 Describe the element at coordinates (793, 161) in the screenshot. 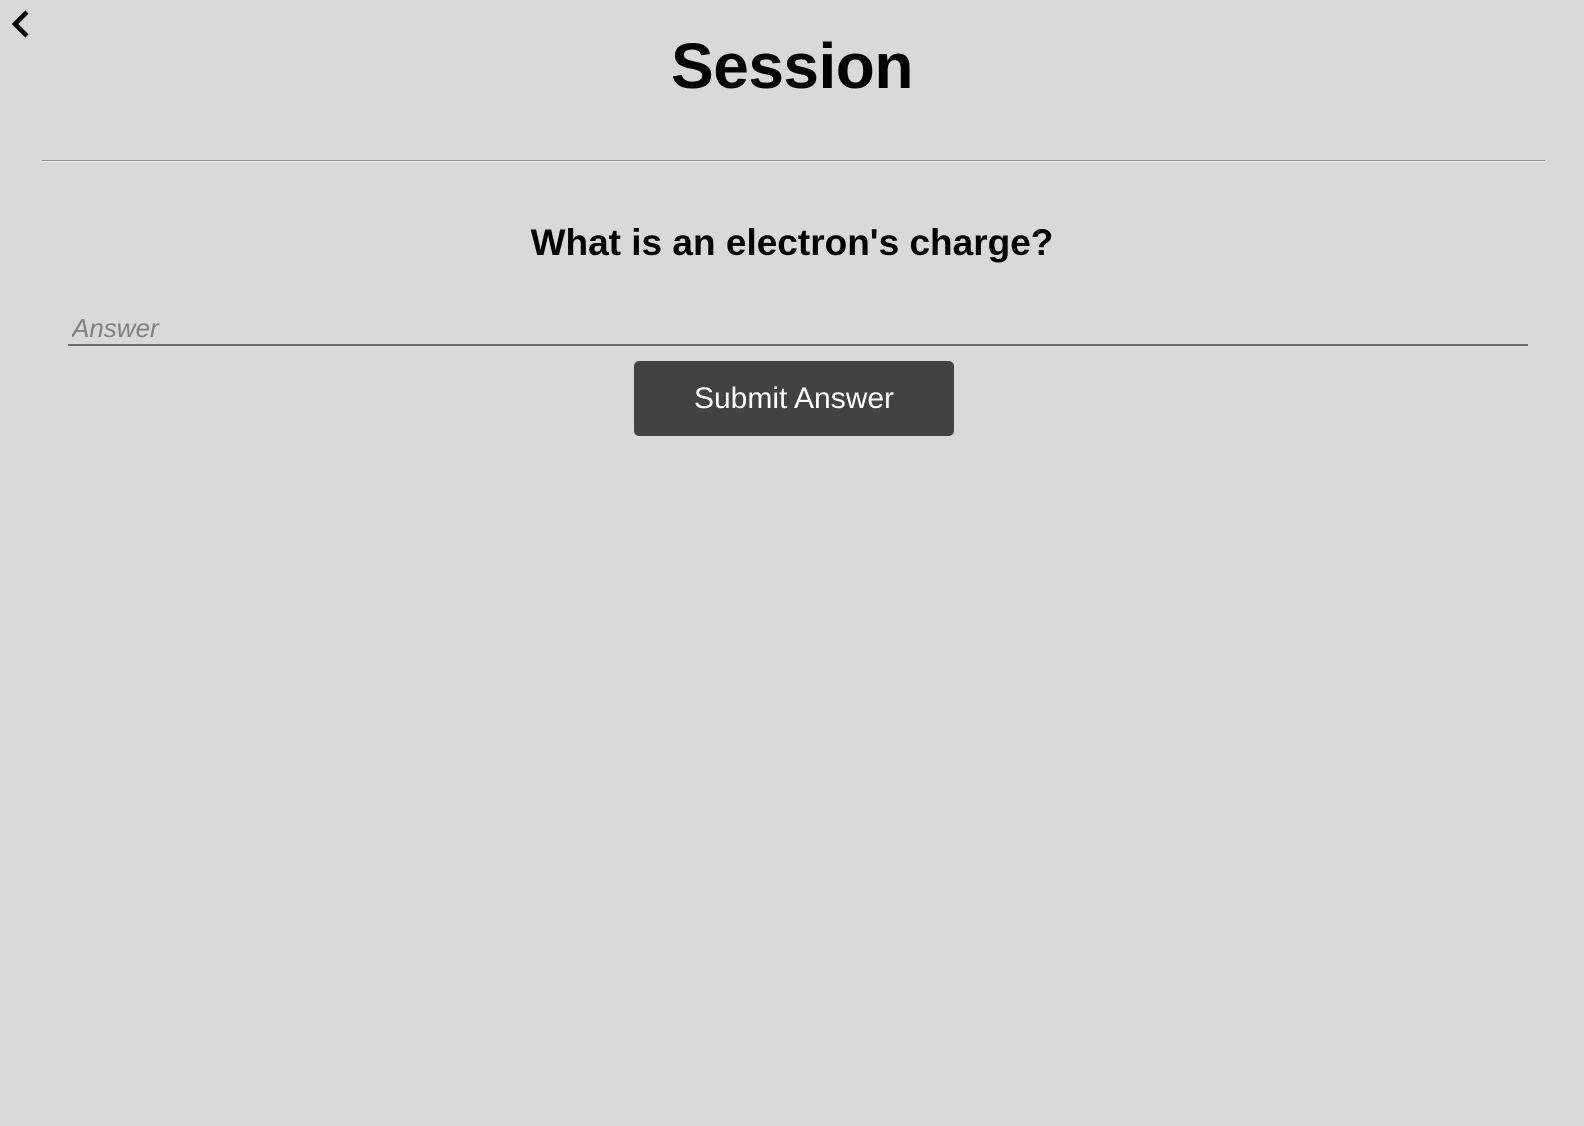

I see `header-divider` at that location.